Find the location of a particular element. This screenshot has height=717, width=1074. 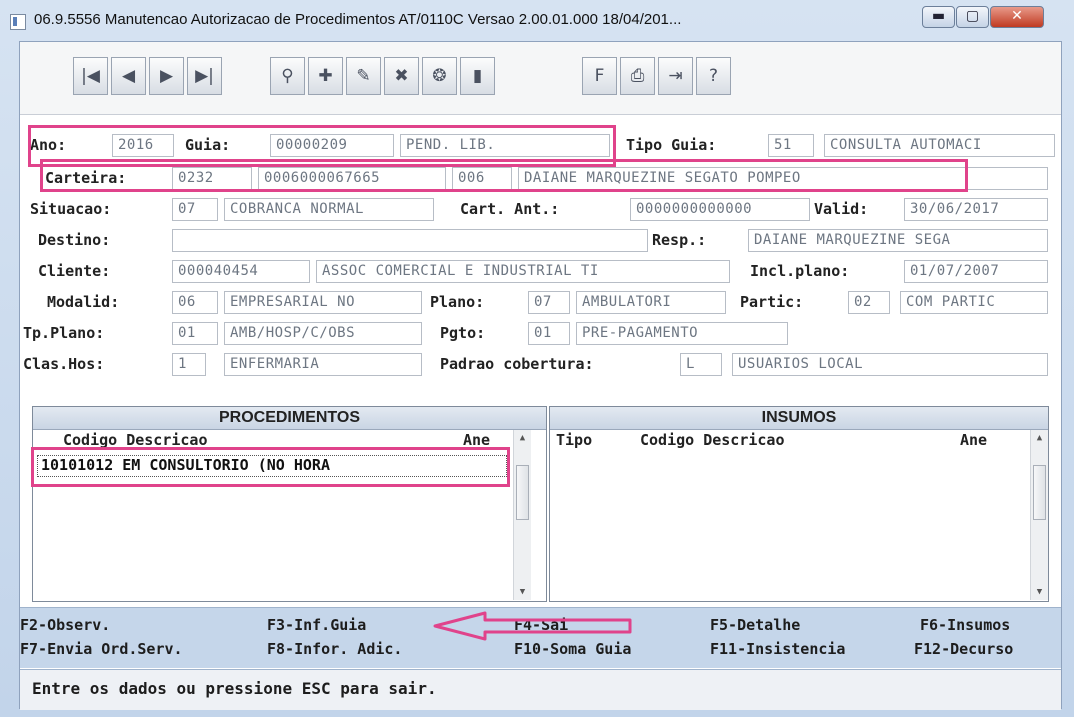

proc-scrollbar: ▲ ▼ is located at coordinates (522, 515).